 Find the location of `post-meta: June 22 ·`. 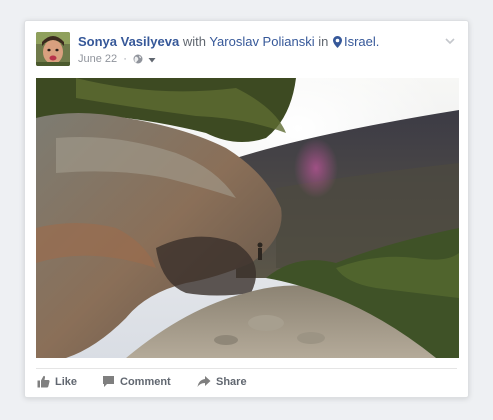

post-meta: June 22 · is located at coordinates (117, 60).